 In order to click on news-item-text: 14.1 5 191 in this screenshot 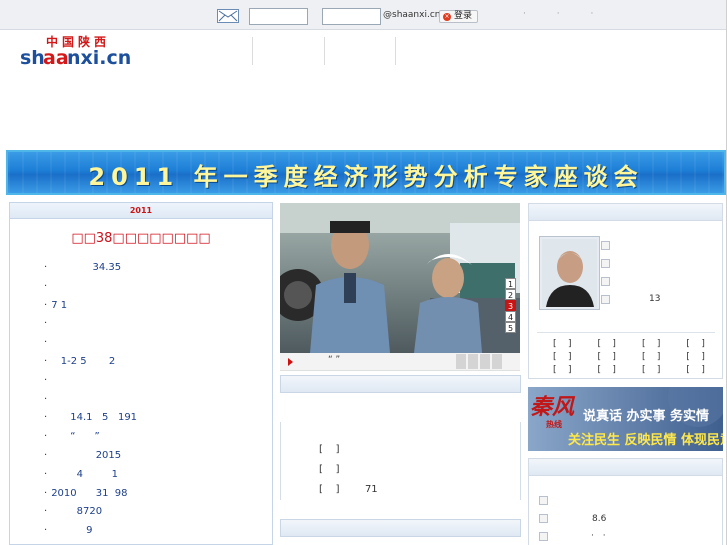, I will do `click(94, 417)`.